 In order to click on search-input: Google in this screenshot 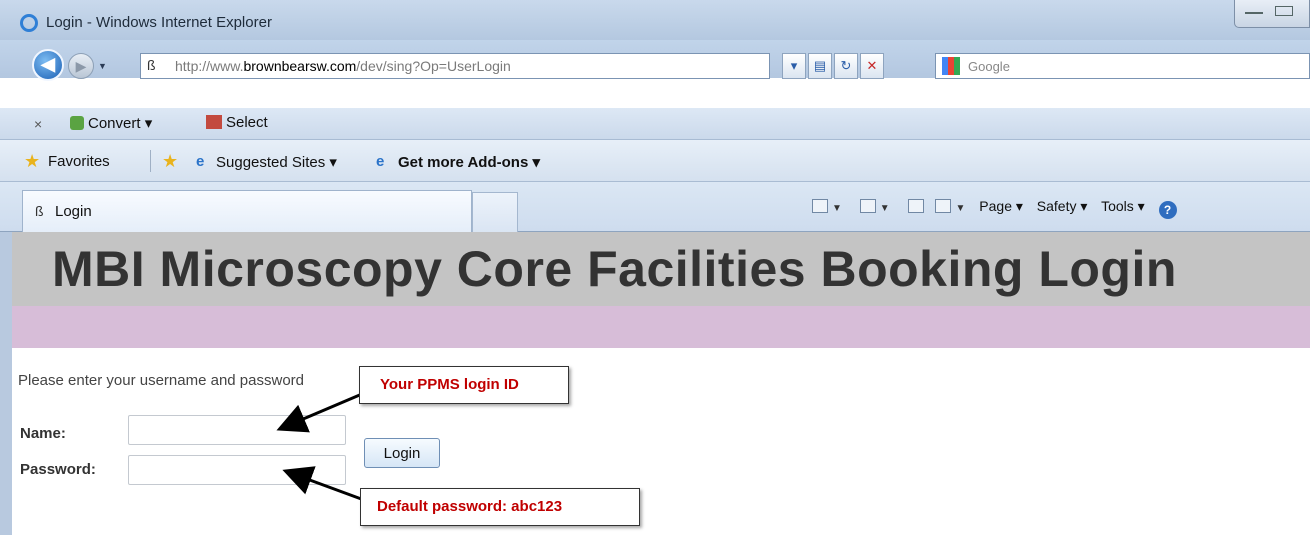, I will do `click(1122, 66)`.